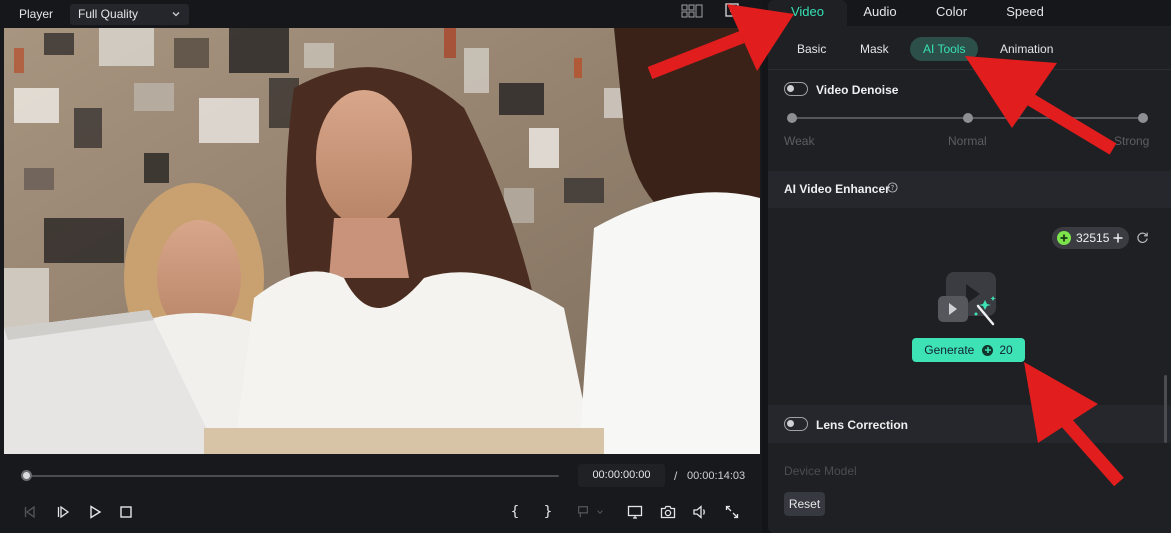 This screenshot has height=533, width=1171. I want to click on denoise-header: Video Denoise, so click(969, 89).